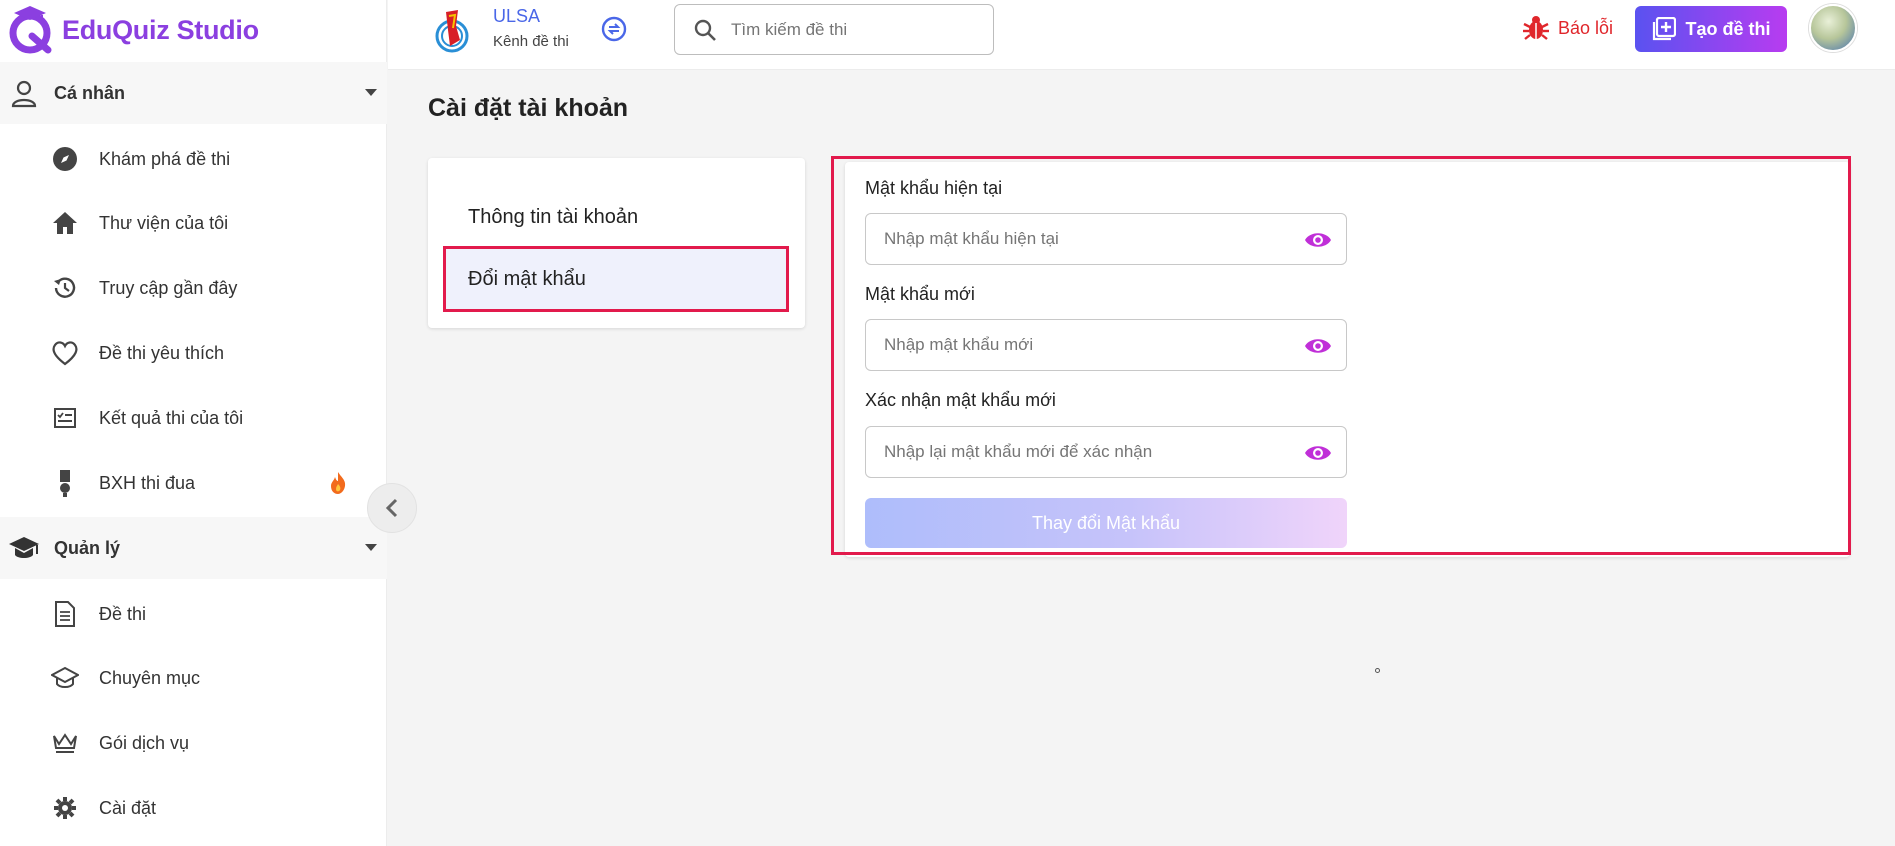 This screenshot has width=1895, height=846. I want to click on chevron-left-icon, so click(391, 508).